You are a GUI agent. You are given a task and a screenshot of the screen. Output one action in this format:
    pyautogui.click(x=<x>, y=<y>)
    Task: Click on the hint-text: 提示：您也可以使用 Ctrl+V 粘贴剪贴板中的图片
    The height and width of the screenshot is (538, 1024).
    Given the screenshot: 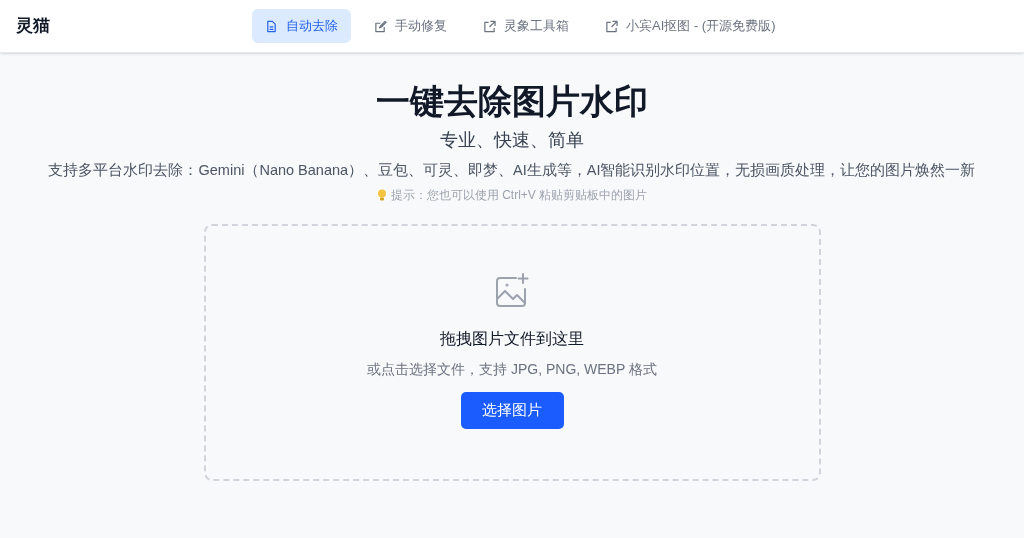 What is the action you would take?
    pyautogui.click(x=519, y=195)
    